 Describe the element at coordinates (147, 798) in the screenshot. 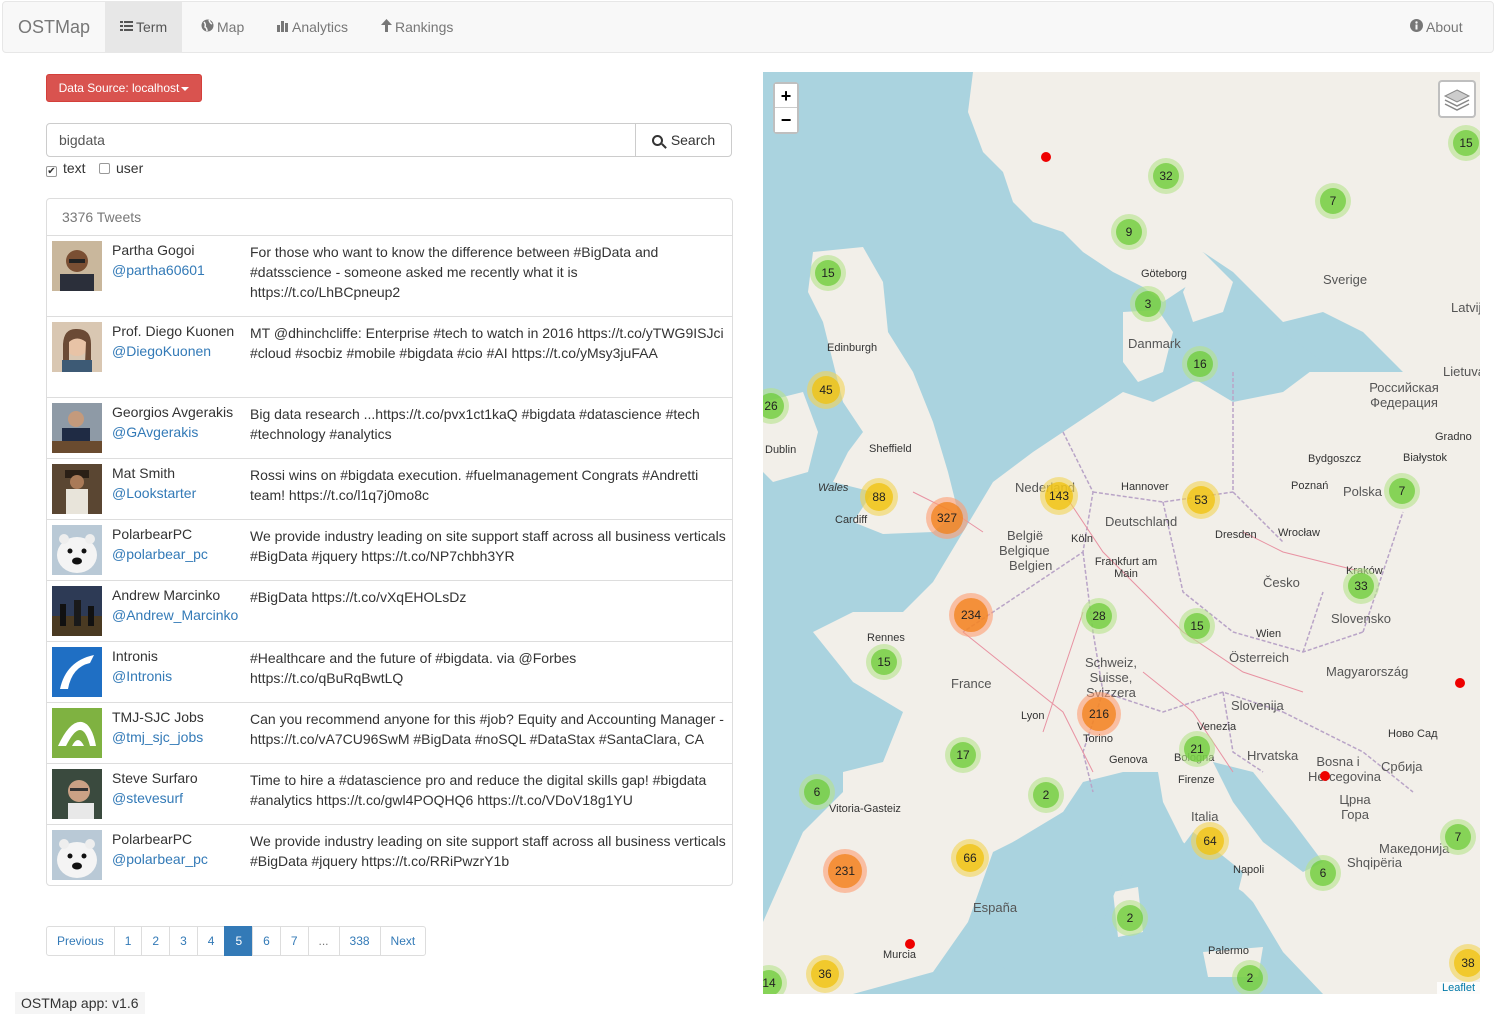

I see `tweet-user-handle: @stevesurf` at that location.